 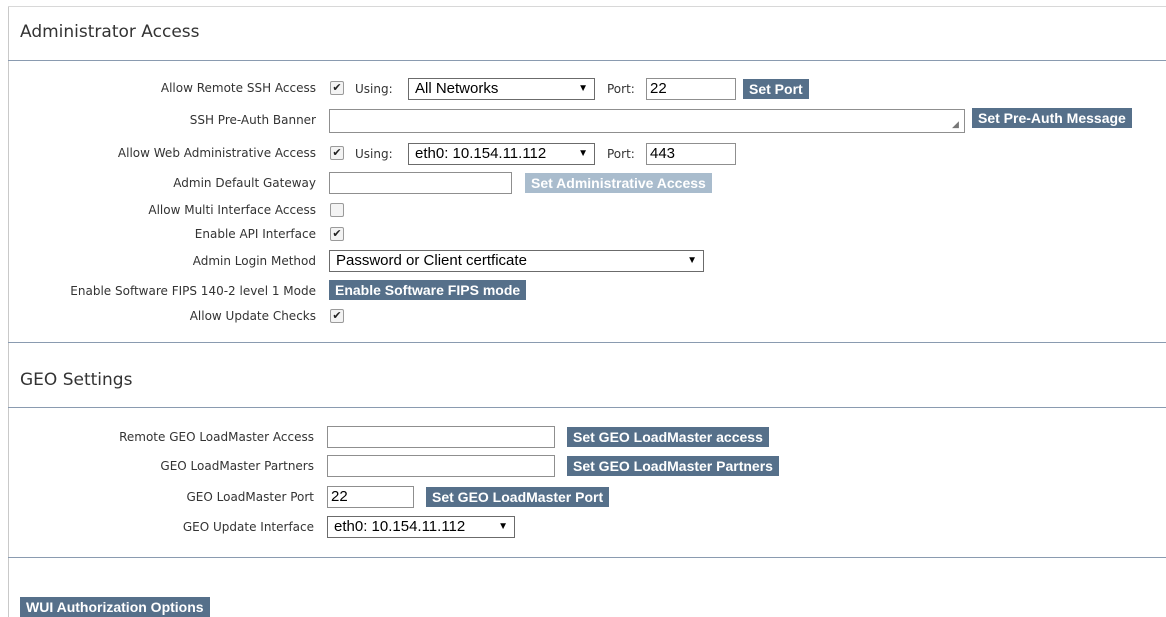 What do you see at coordinates (337, 153) in the screenshot?
I see `web-access-checkbox: ✔` at bounding box center [337, 153].